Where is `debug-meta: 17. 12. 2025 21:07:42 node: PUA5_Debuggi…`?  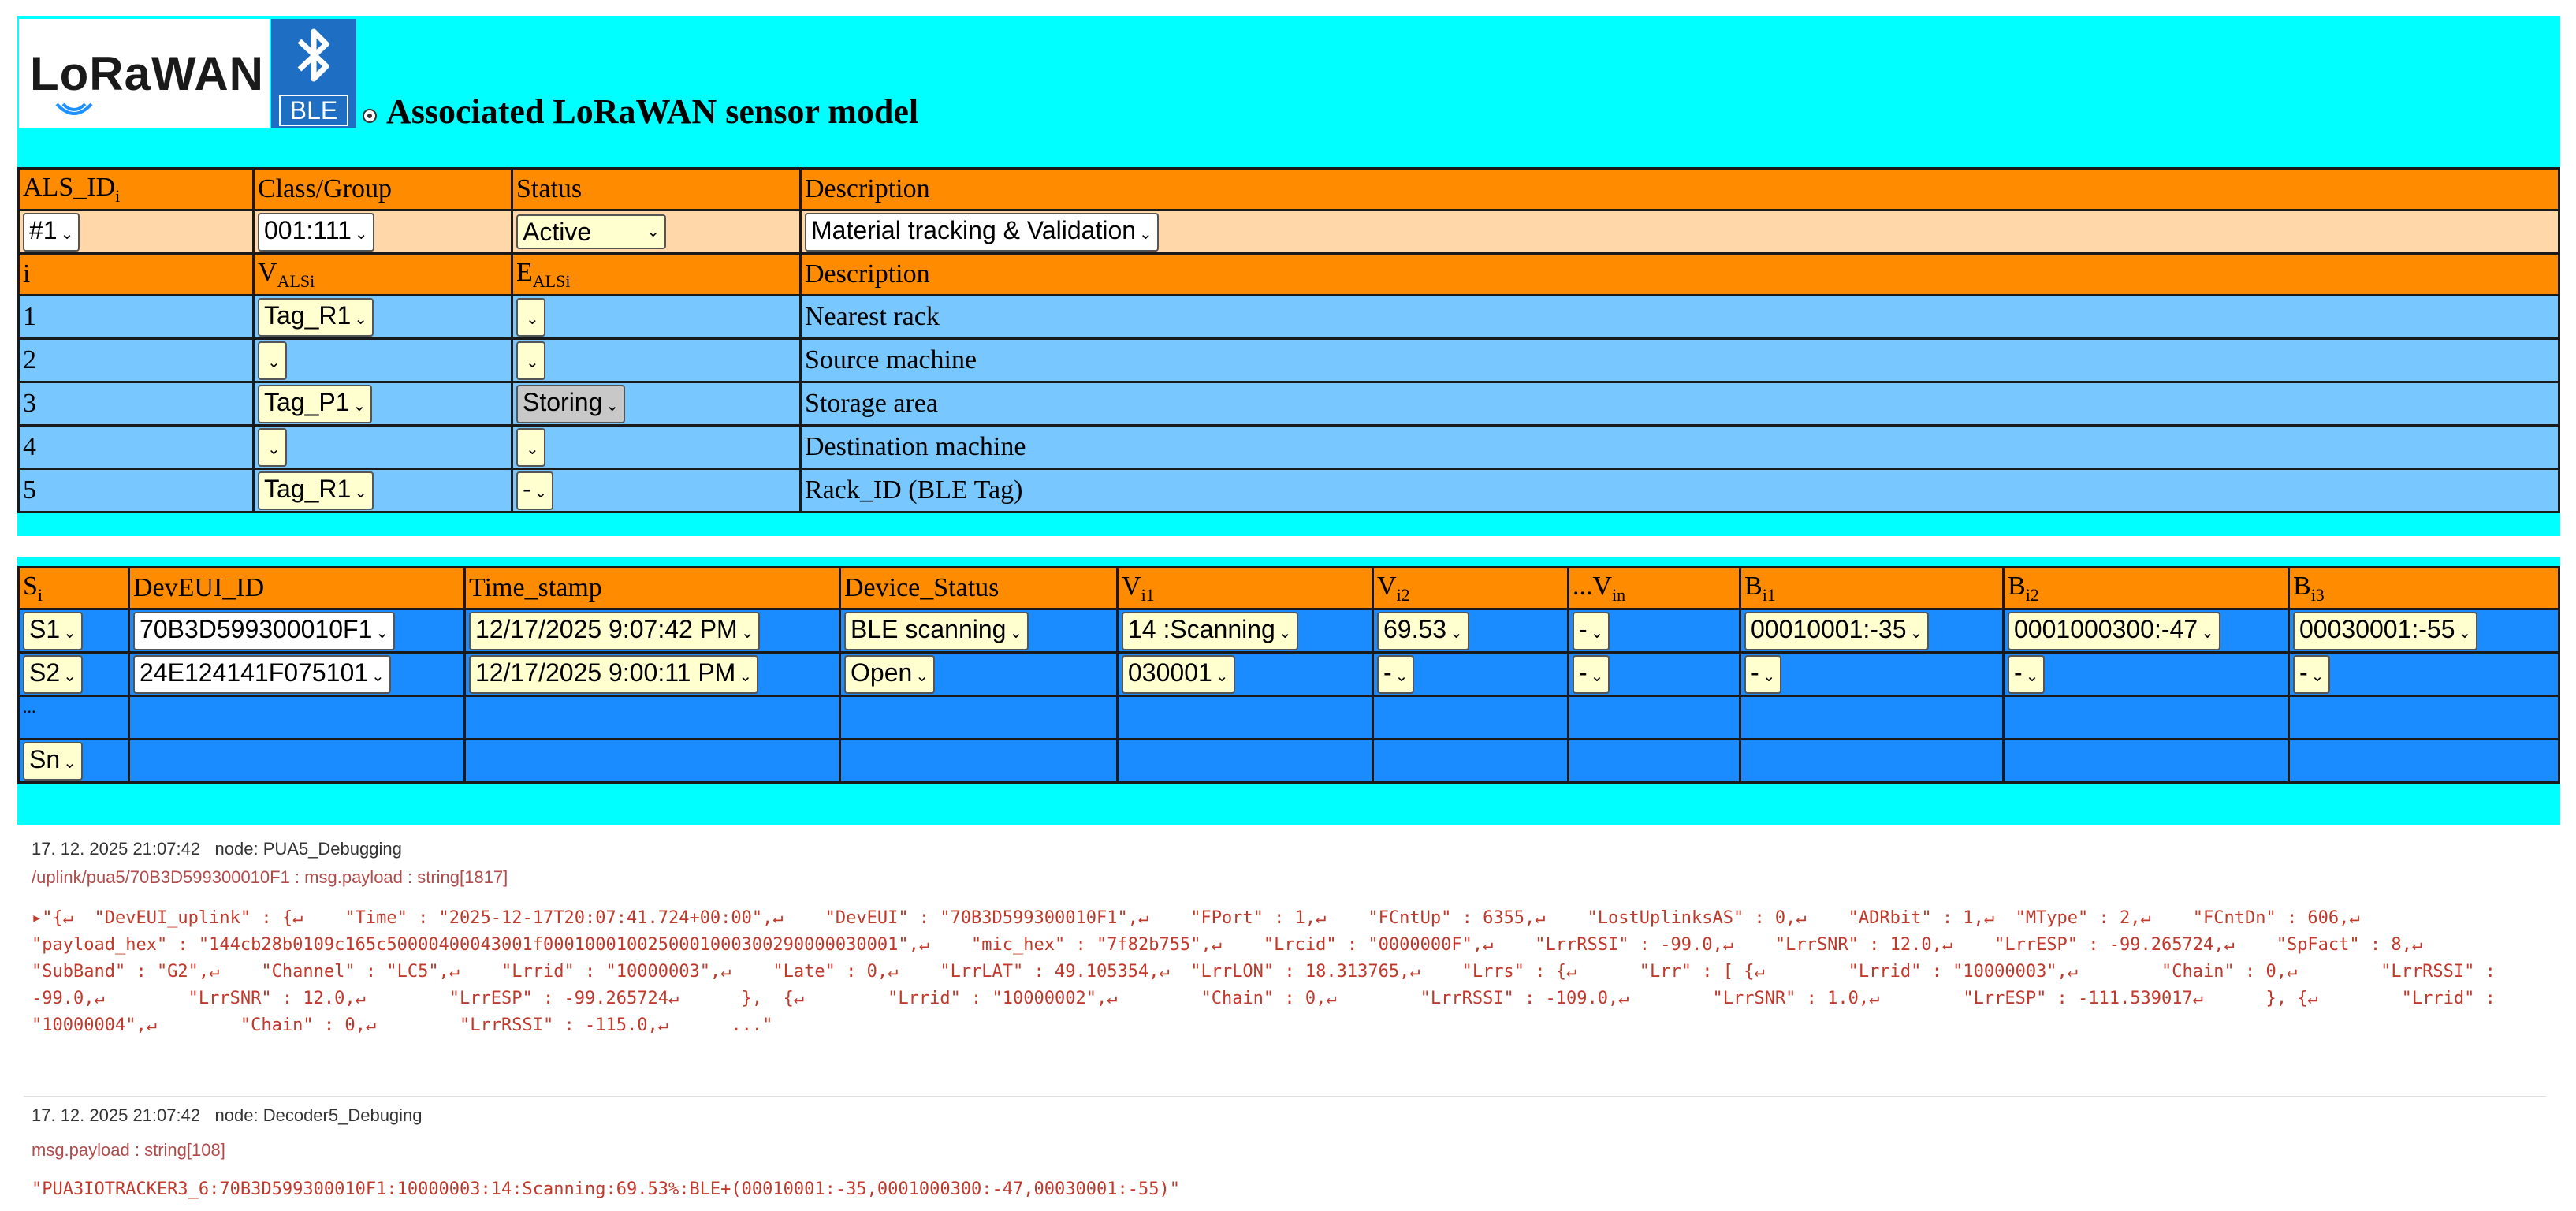 debug-meta: 17. 12. 2025 21:07:42 node: PUA5_Debuggi… is located at coordinates (1269, 849).